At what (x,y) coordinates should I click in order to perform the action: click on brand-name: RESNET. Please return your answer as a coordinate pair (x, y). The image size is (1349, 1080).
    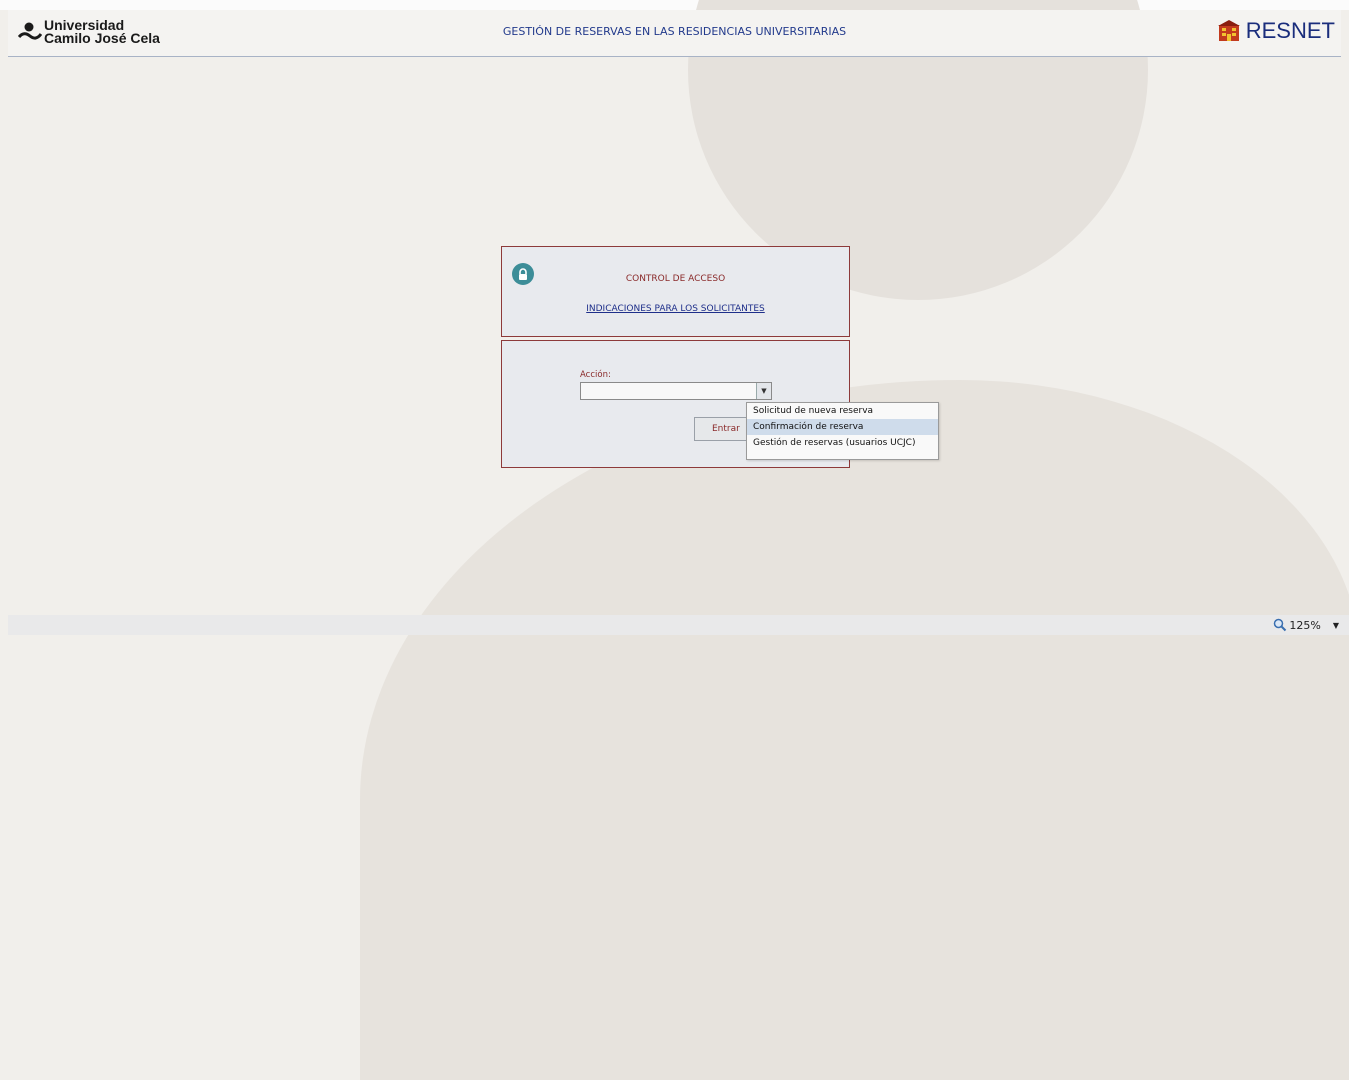
    Looking at the image, I should click on (1290, 30).